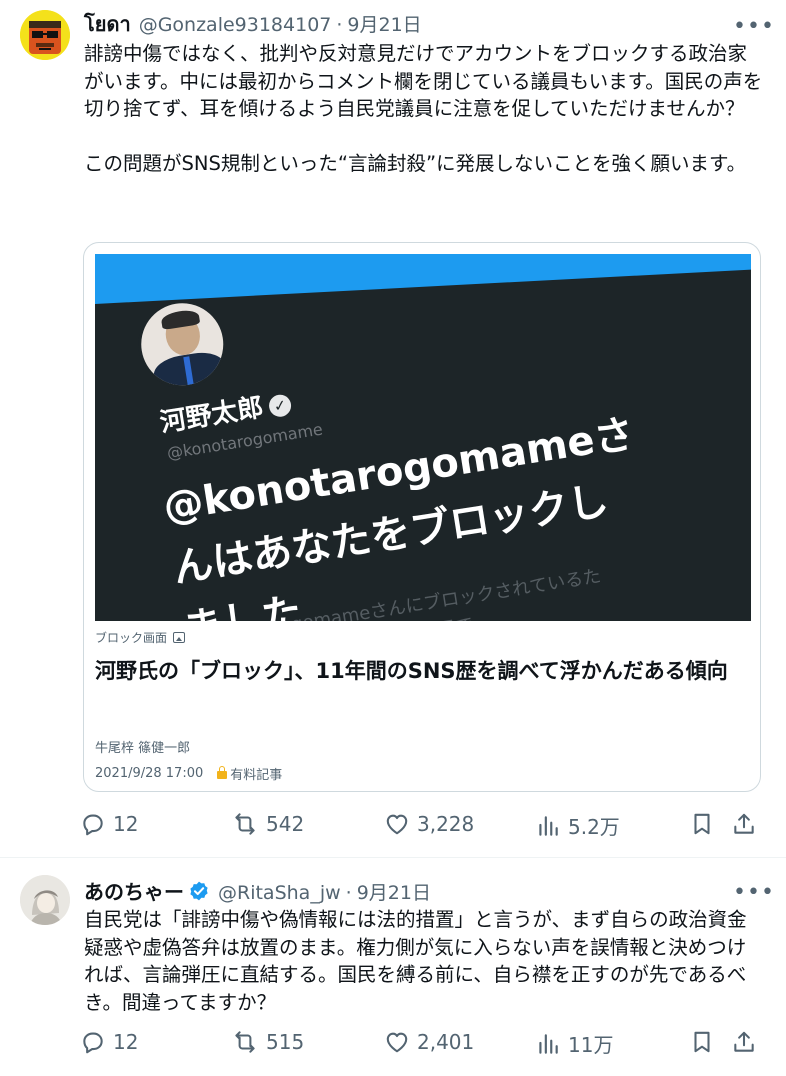 This screenshot has width=786, height=1076. I want to click on cartoon-face-icon, so click(45, 35).